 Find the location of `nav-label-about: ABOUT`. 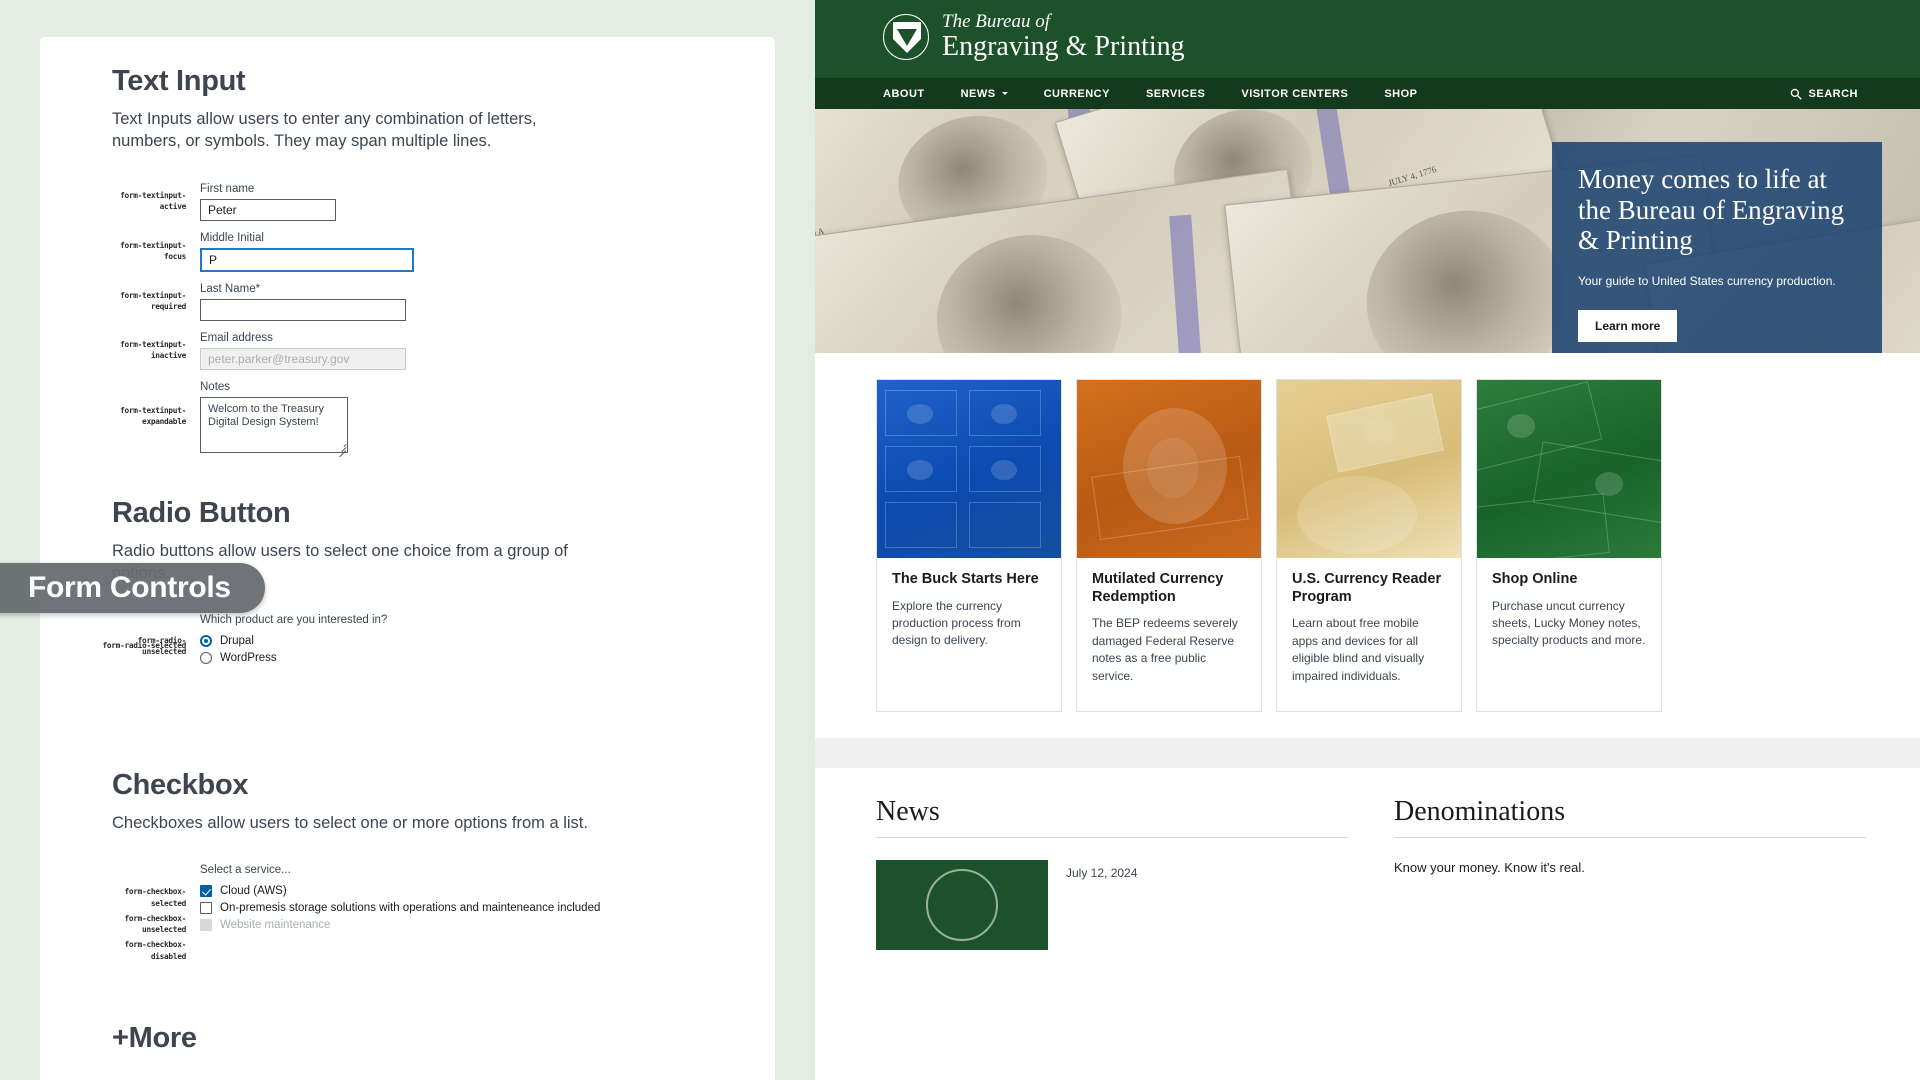

nav-label-about: ABOUT is located at coordinates (904, 93).